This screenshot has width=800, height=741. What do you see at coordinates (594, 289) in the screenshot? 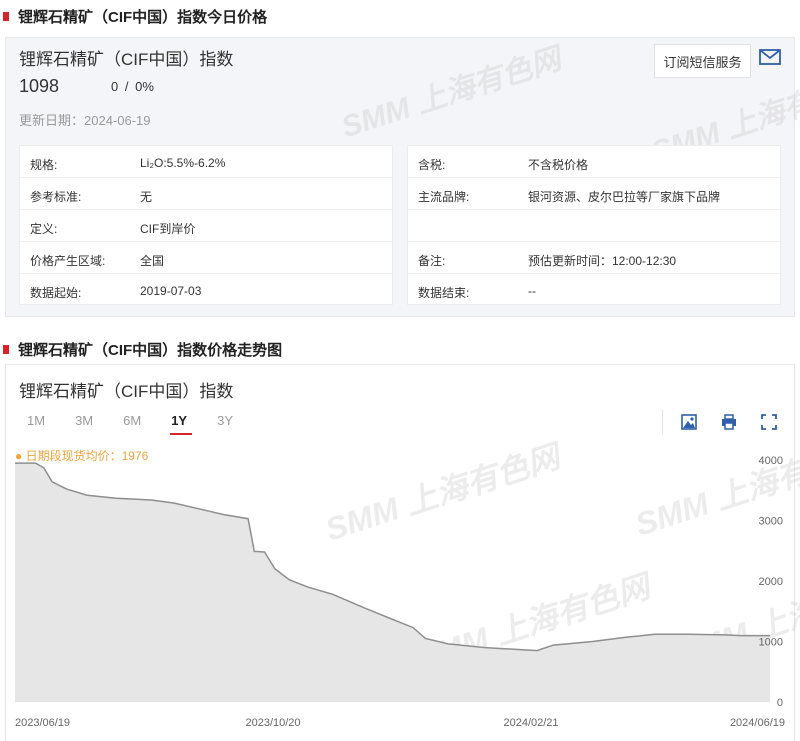
I see `info-row: 数据结束: --` at bounding box center [594, 289].